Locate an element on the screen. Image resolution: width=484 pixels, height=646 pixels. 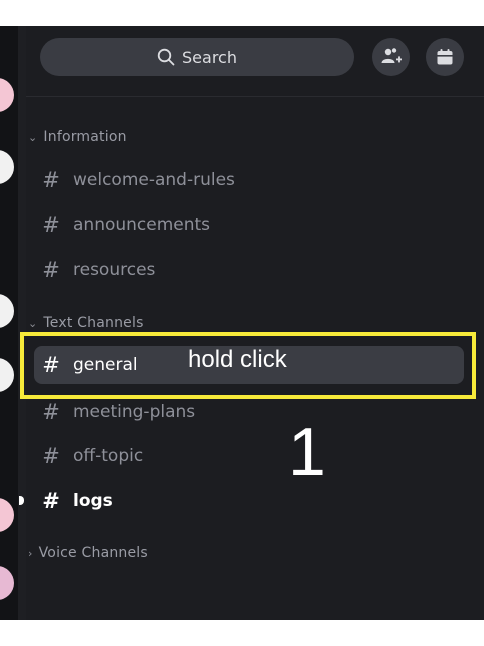
channel-logs: # logs is located at coordinates (76, 501).